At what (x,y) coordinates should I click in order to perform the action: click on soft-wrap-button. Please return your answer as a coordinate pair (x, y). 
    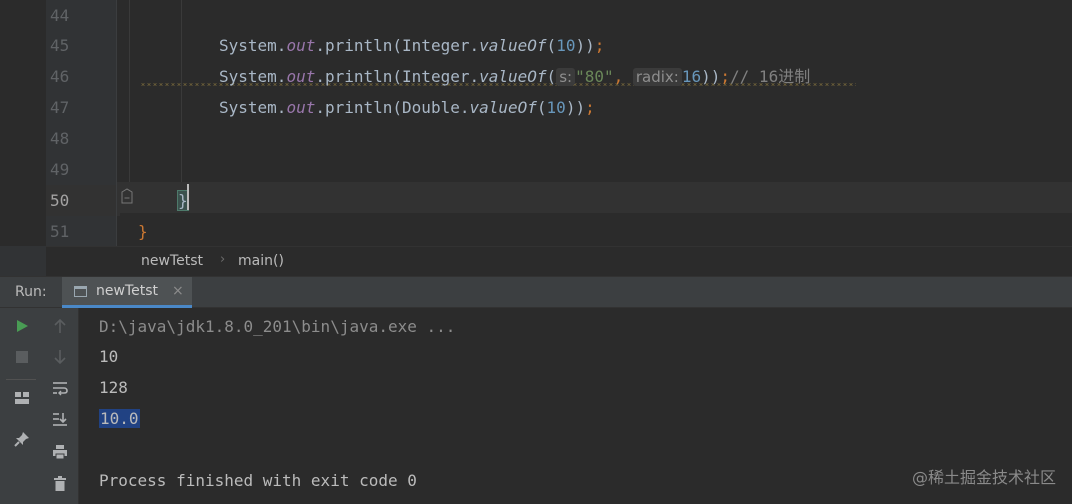
    Looking at the image, I should click on (60, 388).